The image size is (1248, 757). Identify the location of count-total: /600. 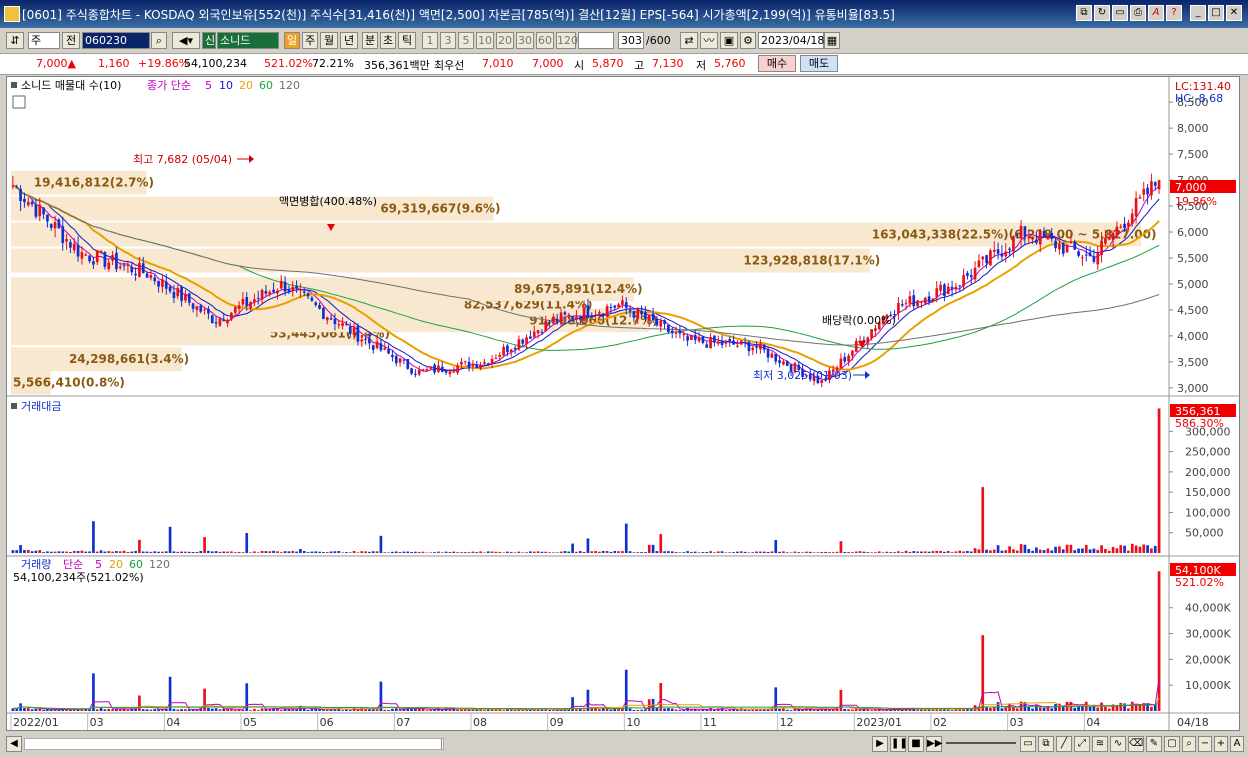
(658, 40).